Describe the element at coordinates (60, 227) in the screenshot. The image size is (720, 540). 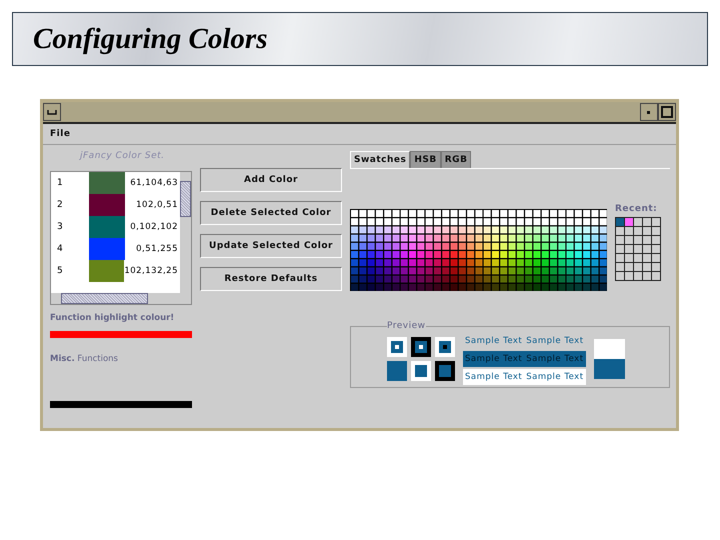
I see `row-index: 3` at that location.